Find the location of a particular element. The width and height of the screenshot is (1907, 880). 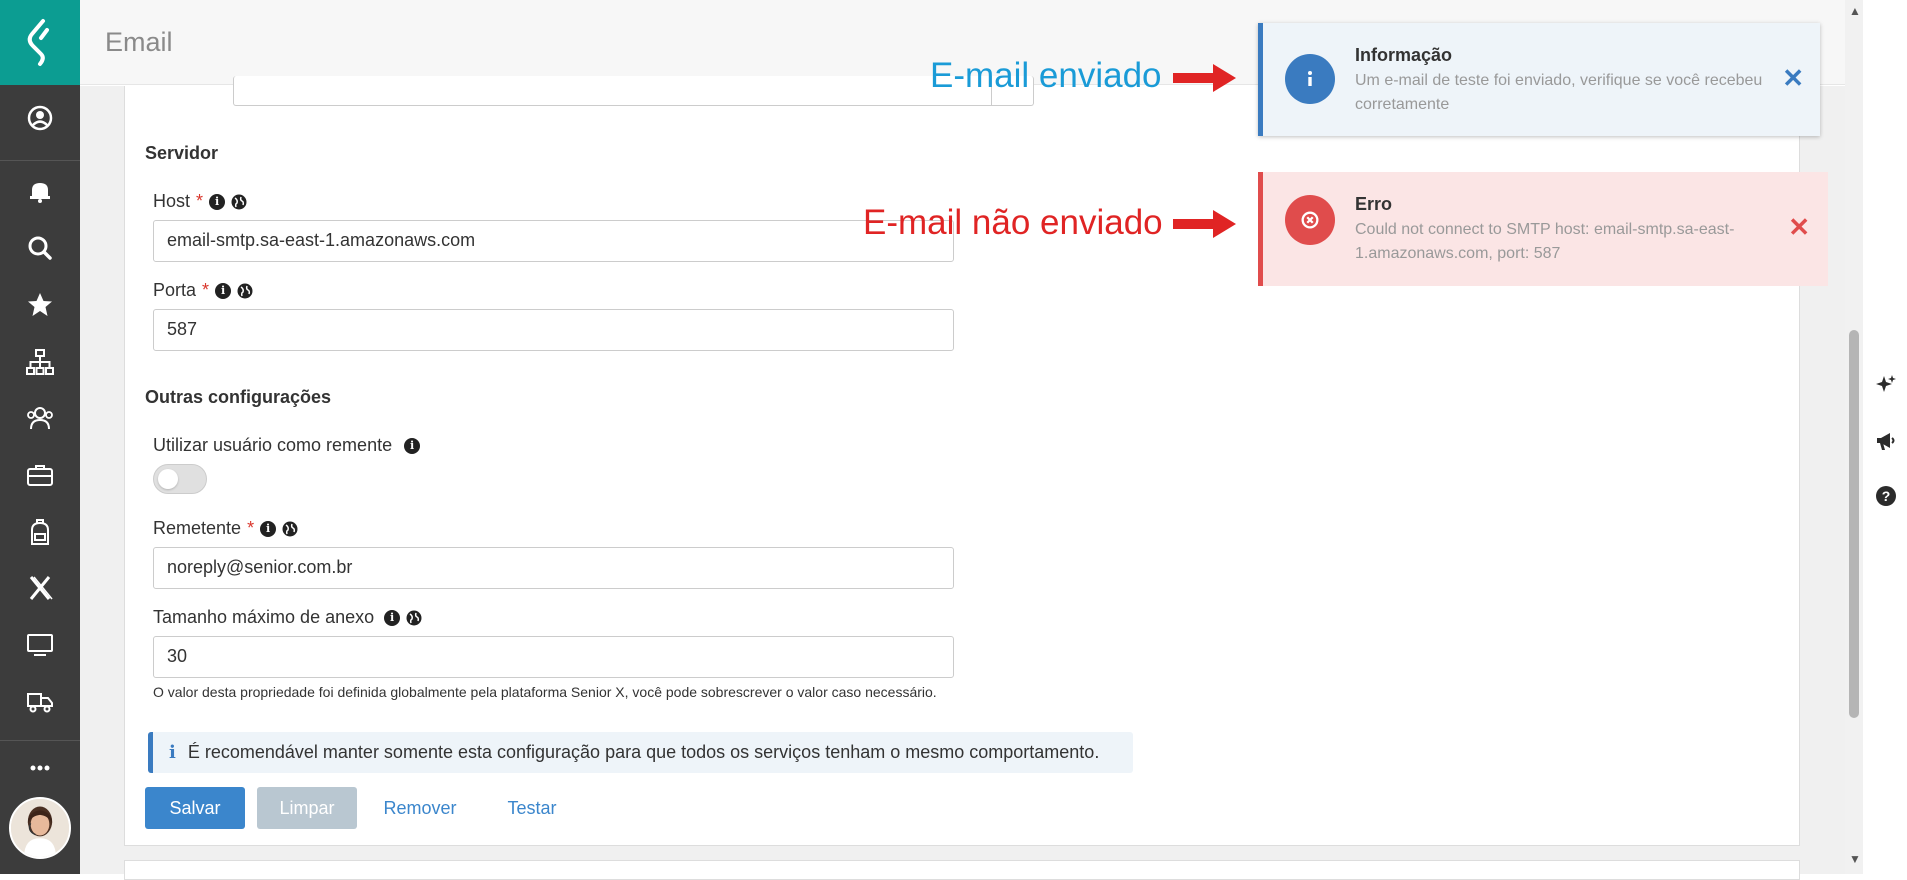

scroll-thumb is located at coordinates (1854, 524).